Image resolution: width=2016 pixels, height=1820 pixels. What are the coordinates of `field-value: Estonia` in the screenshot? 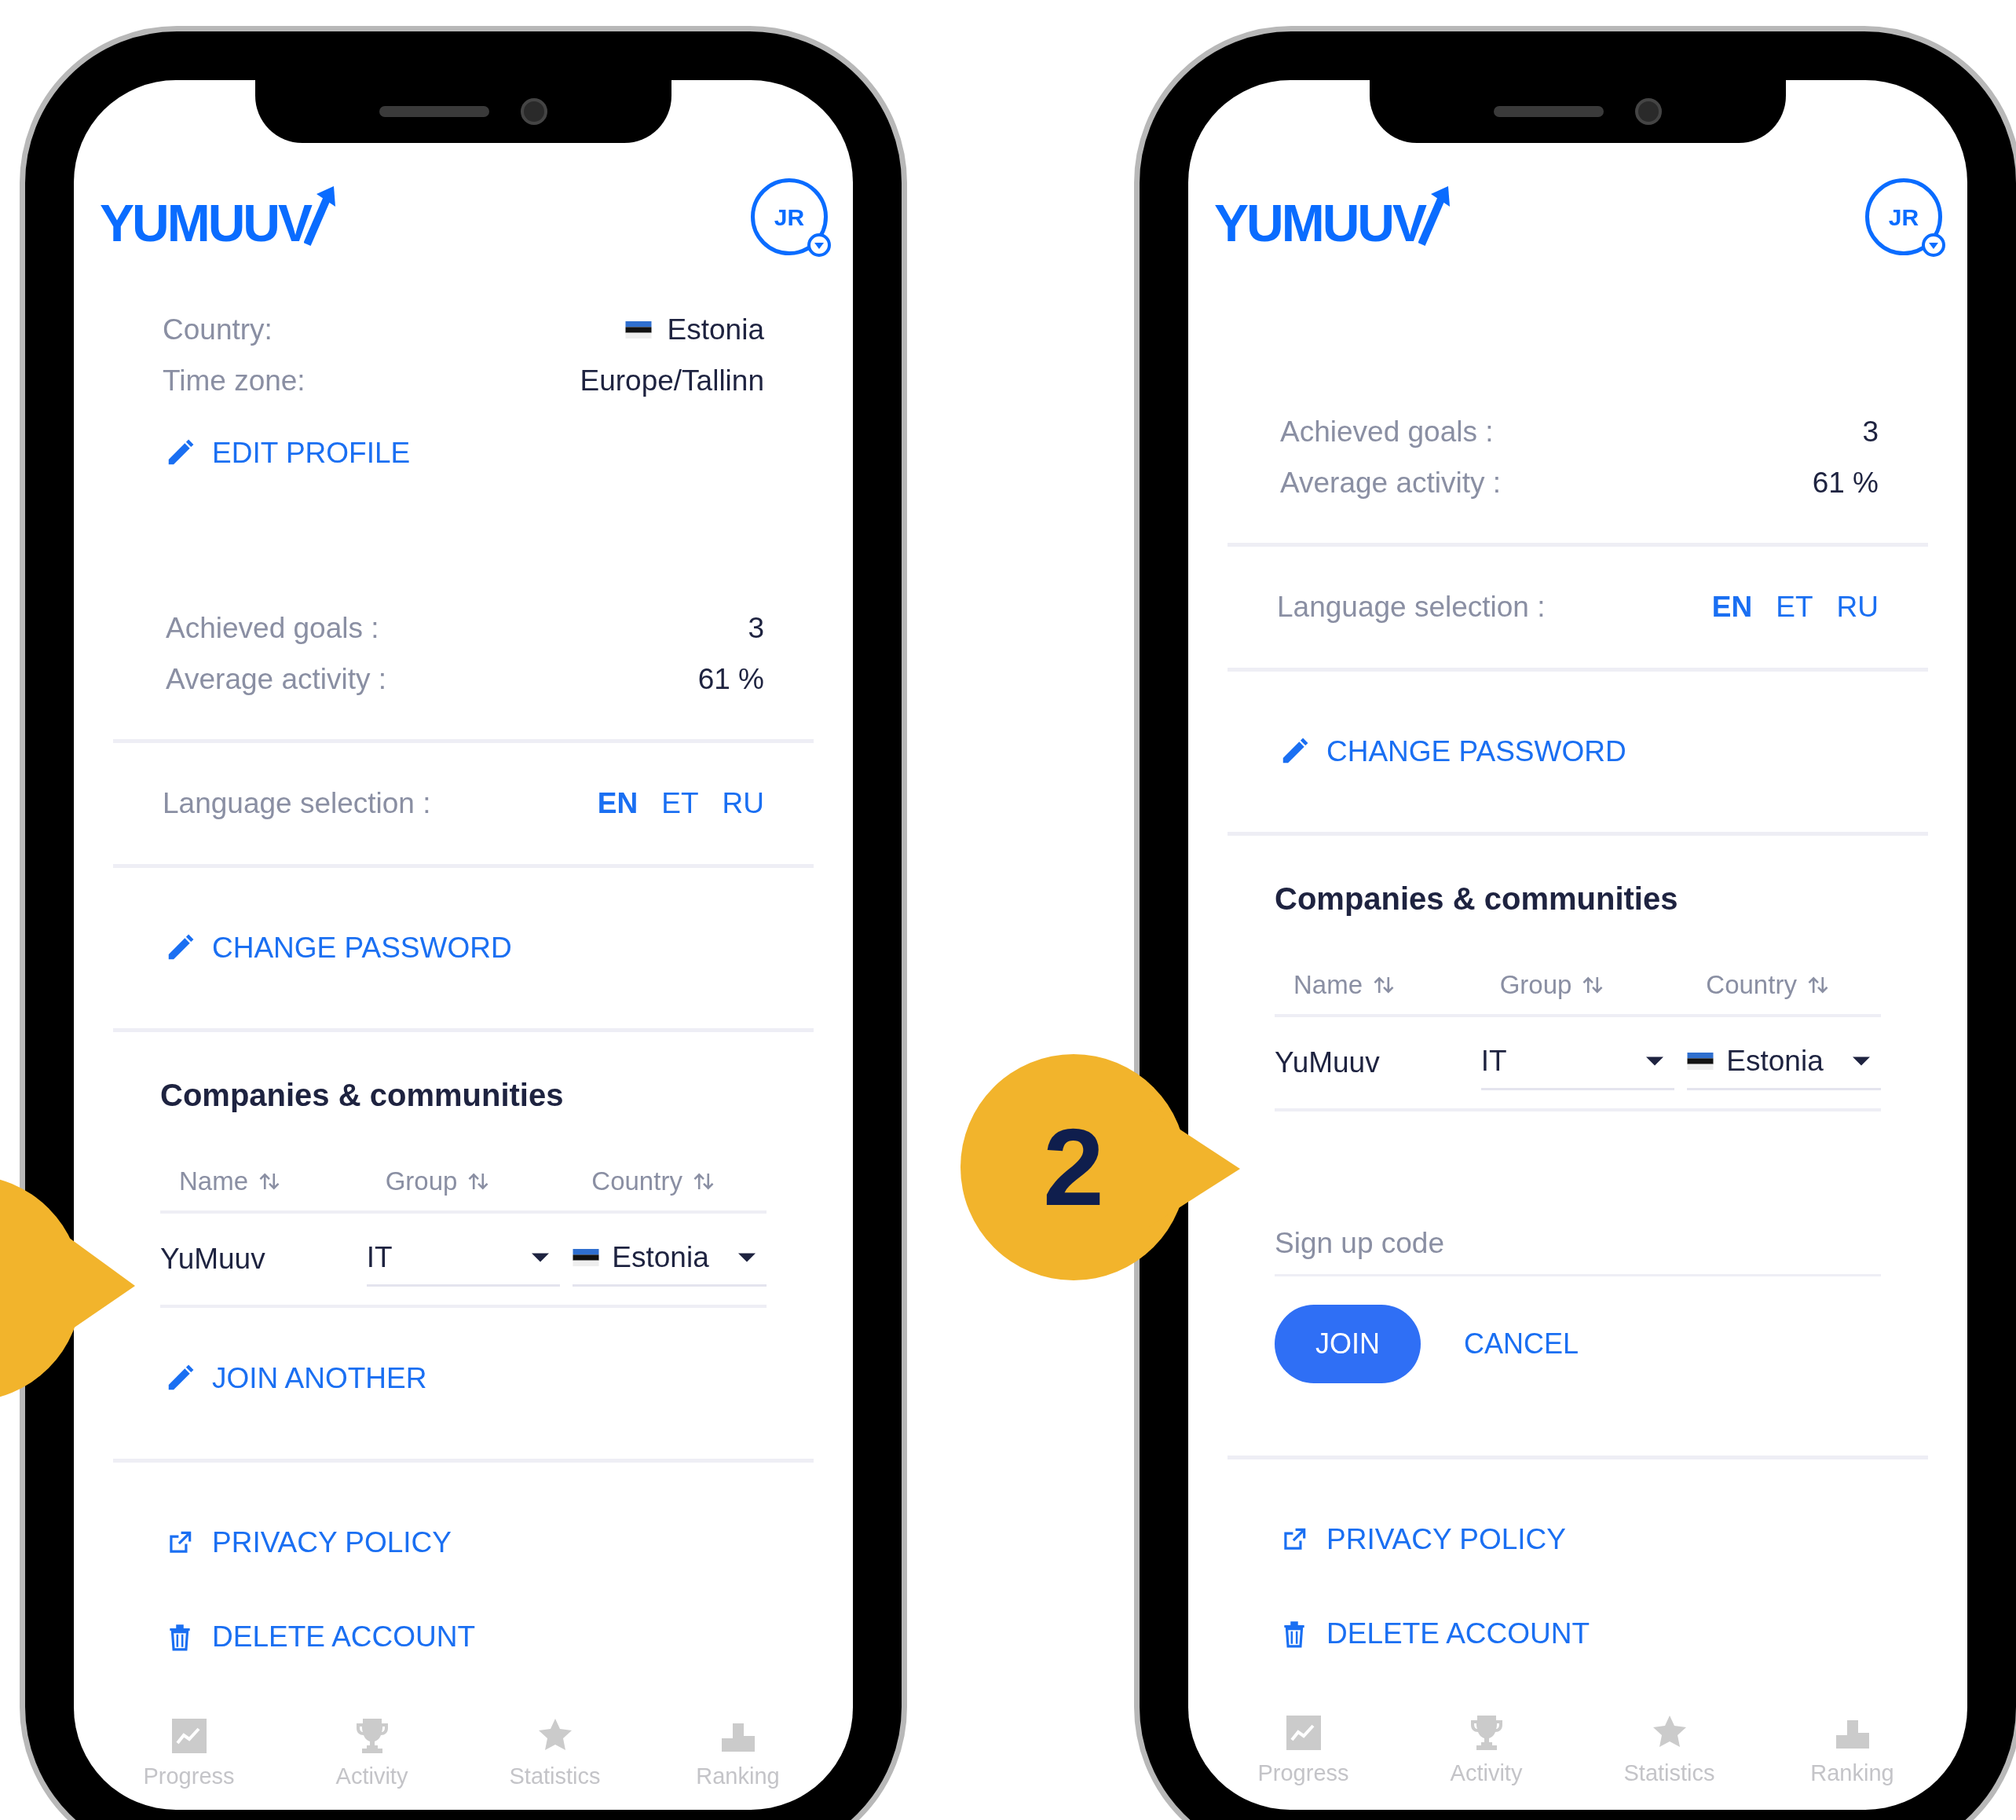 It's located at (715, 329).